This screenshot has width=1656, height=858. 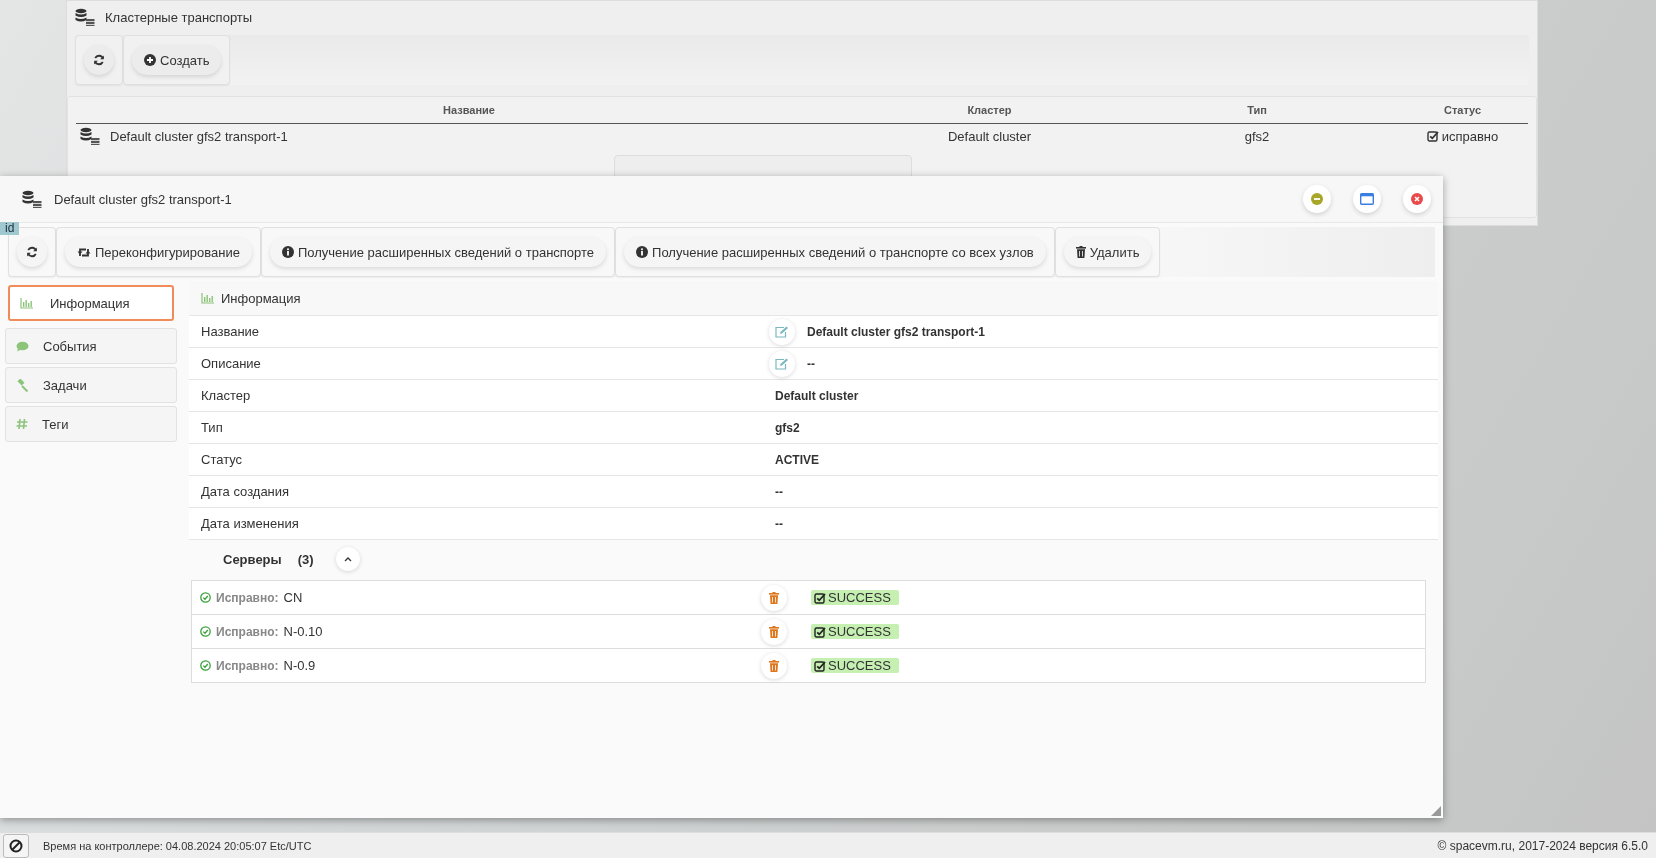 What do you see at coordinates (989, 110) in the screenshot?
I see `column-header: Кластер` at bounding box center [989, 110].